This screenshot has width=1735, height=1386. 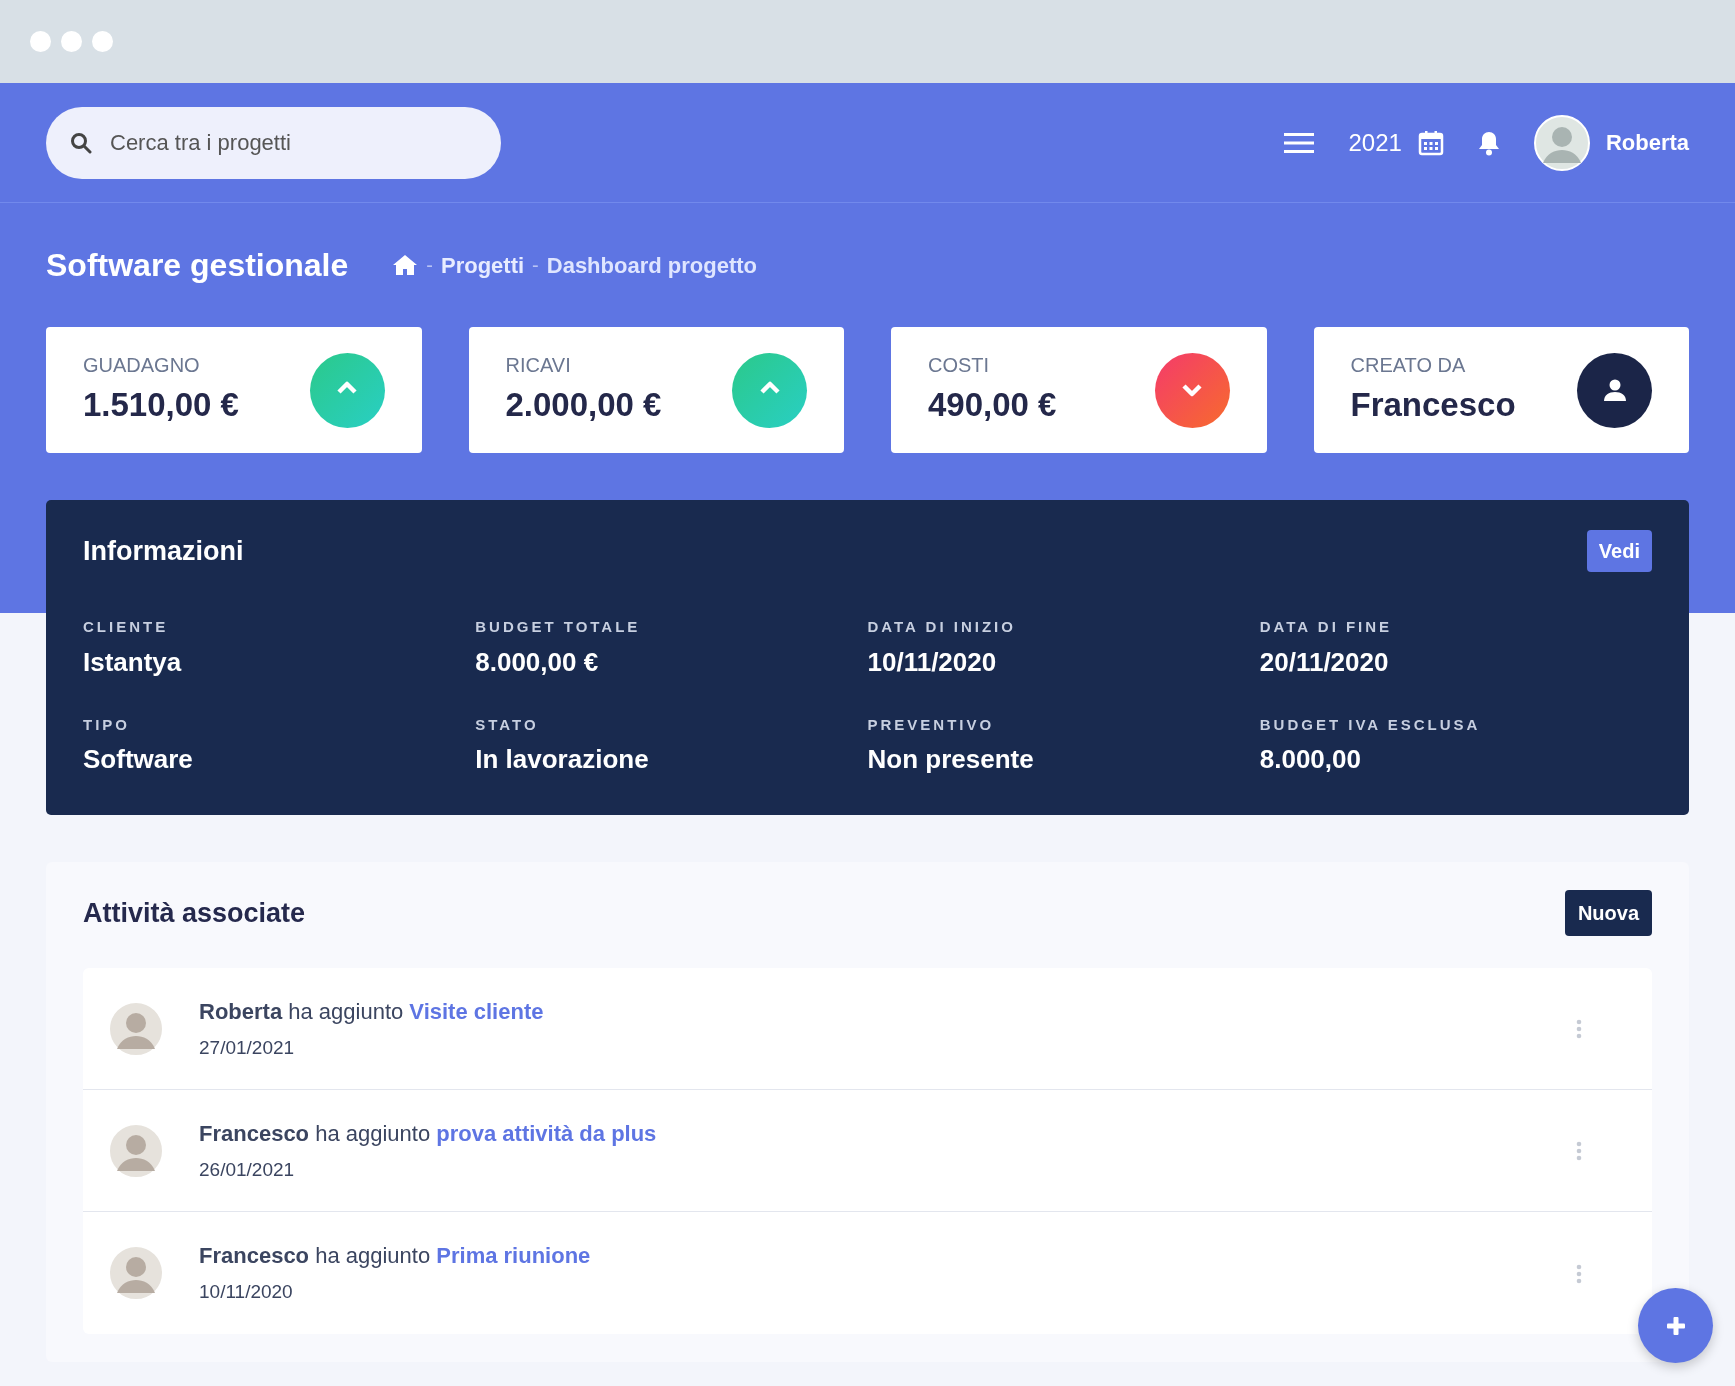 What do you see at coordinates (126, 627) in the screenshot?
I see `field-label: CLIENTE` at bounding box center [126, 627].